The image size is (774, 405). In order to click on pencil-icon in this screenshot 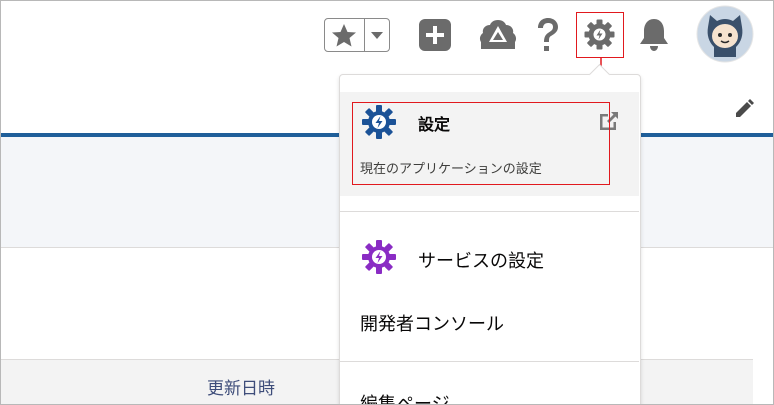, I will do `click(744, 109)`.